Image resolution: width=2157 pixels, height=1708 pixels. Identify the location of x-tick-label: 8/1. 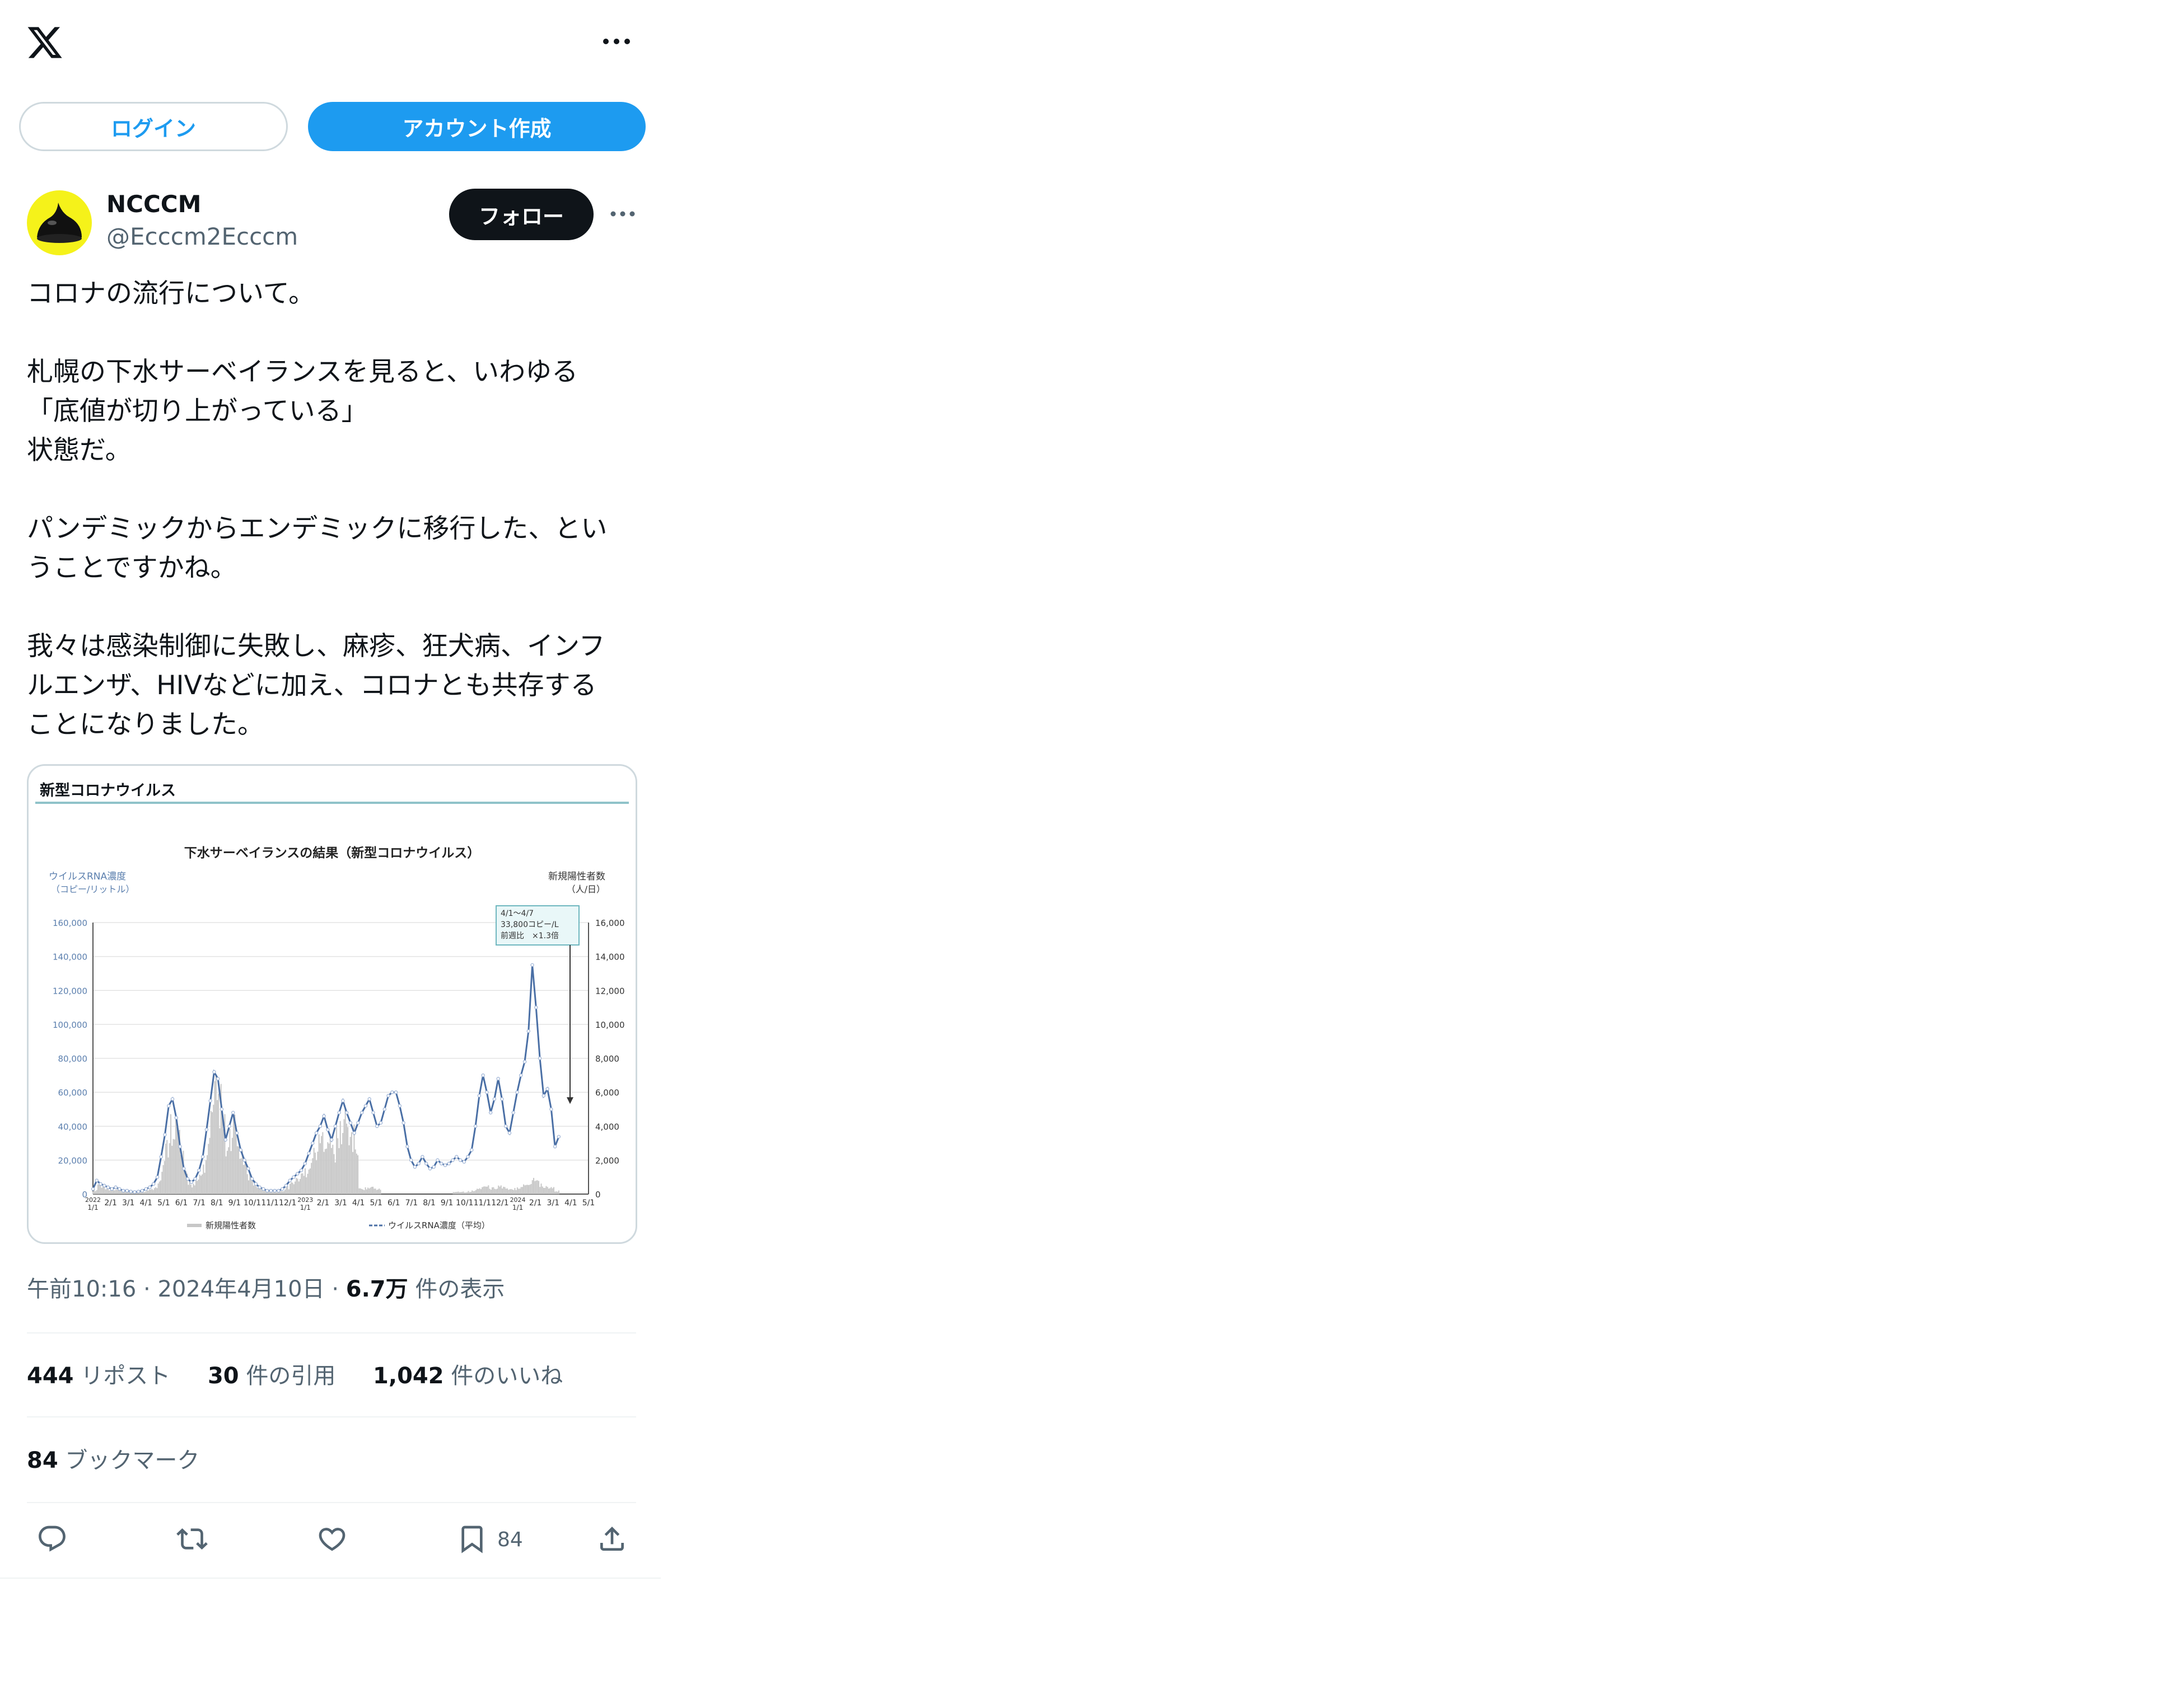
(429, 1203).